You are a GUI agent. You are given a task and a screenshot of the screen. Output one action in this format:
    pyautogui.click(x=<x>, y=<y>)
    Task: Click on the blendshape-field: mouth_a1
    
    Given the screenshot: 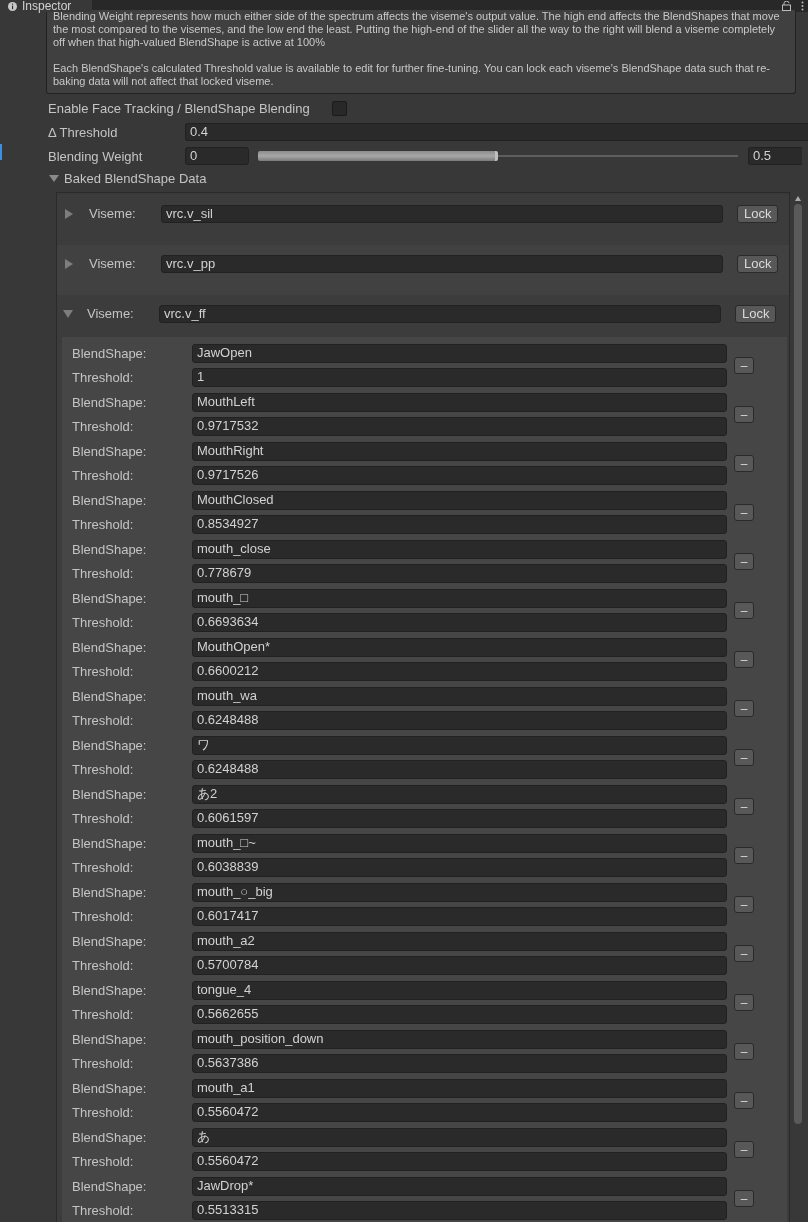 What is the action you would take?
    pyautogui.click(x=459, y=1088)
    